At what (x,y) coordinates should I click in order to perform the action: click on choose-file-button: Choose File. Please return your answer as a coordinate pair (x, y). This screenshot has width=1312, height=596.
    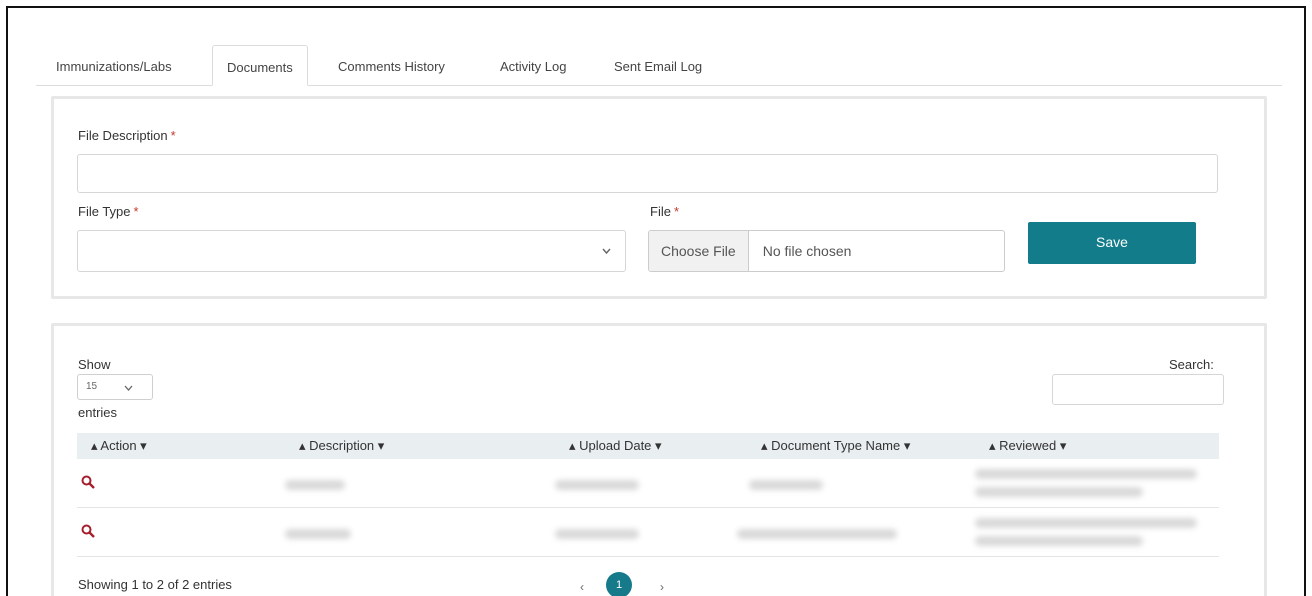
    Looking at the image, I should click on (699, 251).